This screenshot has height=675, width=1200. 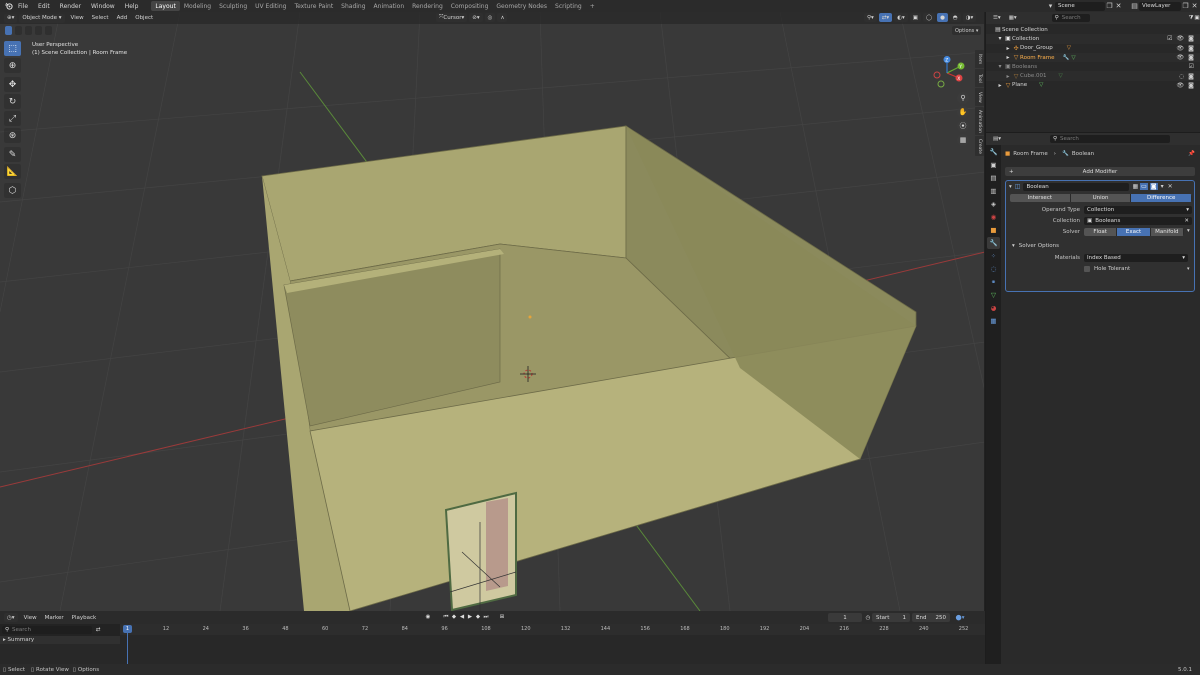 I want to click on playhead-marker: 1, so click(x=127, y=629).